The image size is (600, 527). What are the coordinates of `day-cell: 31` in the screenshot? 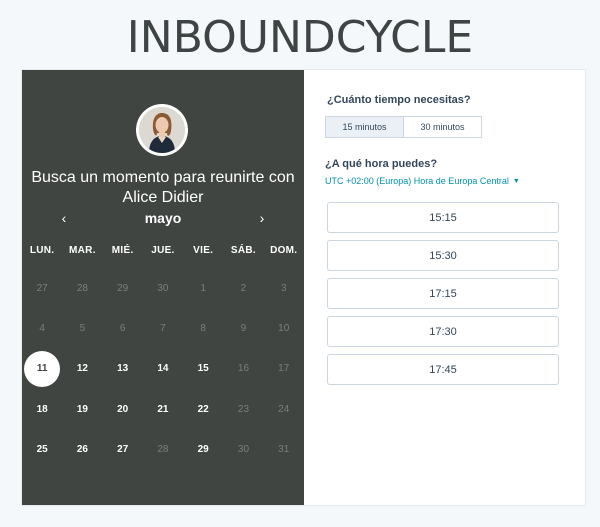 It's located at (284, 449).